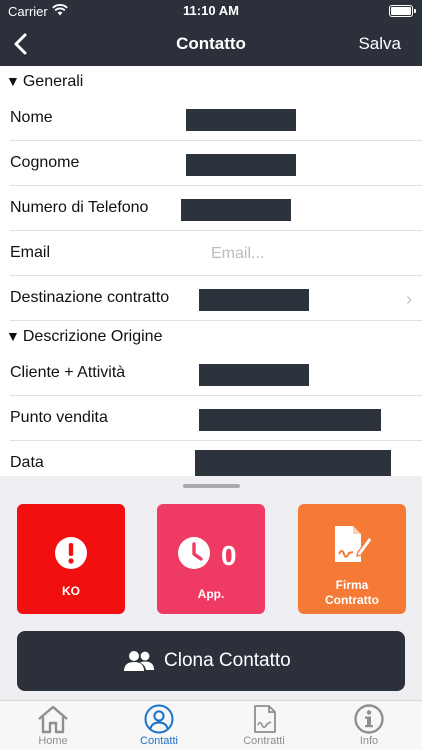  Describe the element at coordinates (211, 594) in the screenshot. I see `appointment-label: App.` at that location.